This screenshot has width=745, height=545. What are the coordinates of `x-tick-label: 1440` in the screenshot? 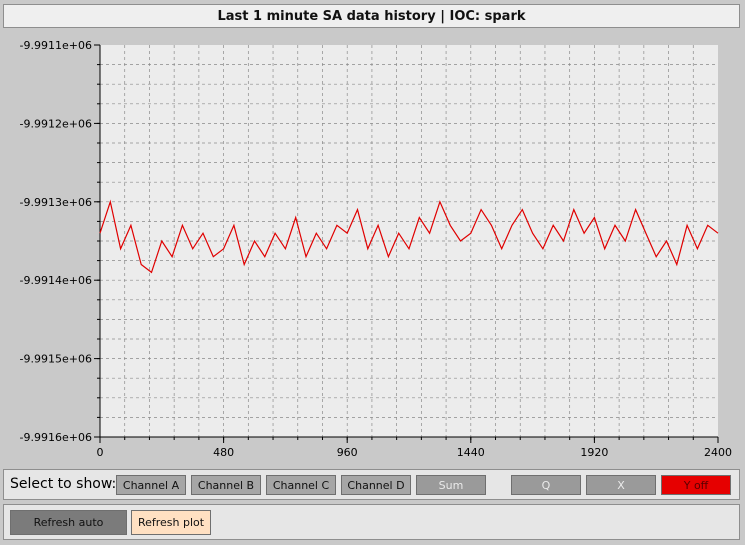 It's located at (471, 452).